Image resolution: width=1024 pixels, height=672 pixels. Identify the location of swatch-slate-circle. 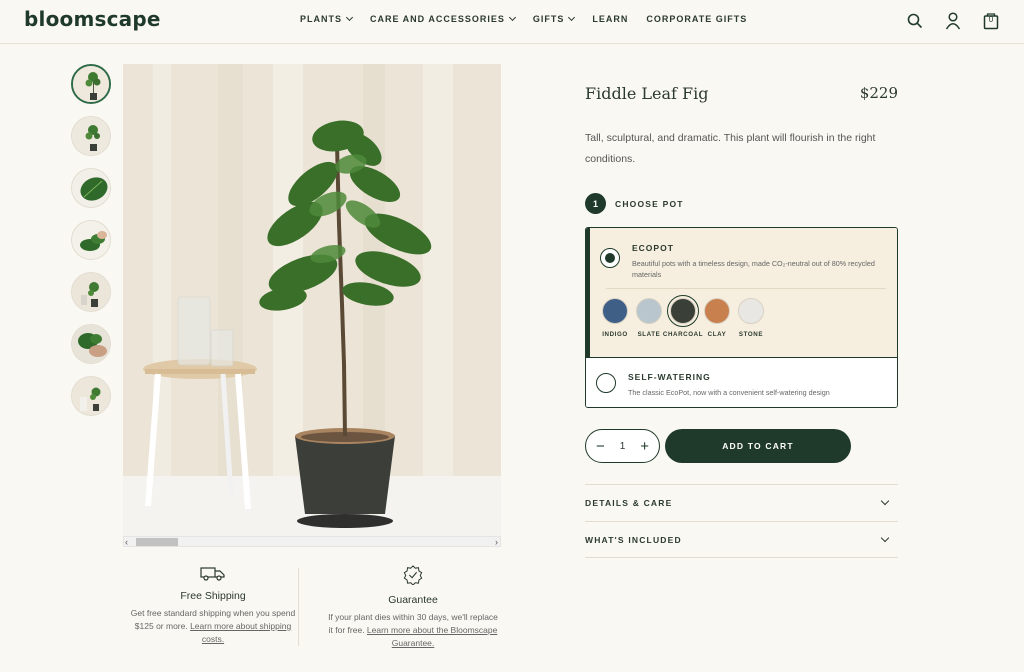
(649, 311).